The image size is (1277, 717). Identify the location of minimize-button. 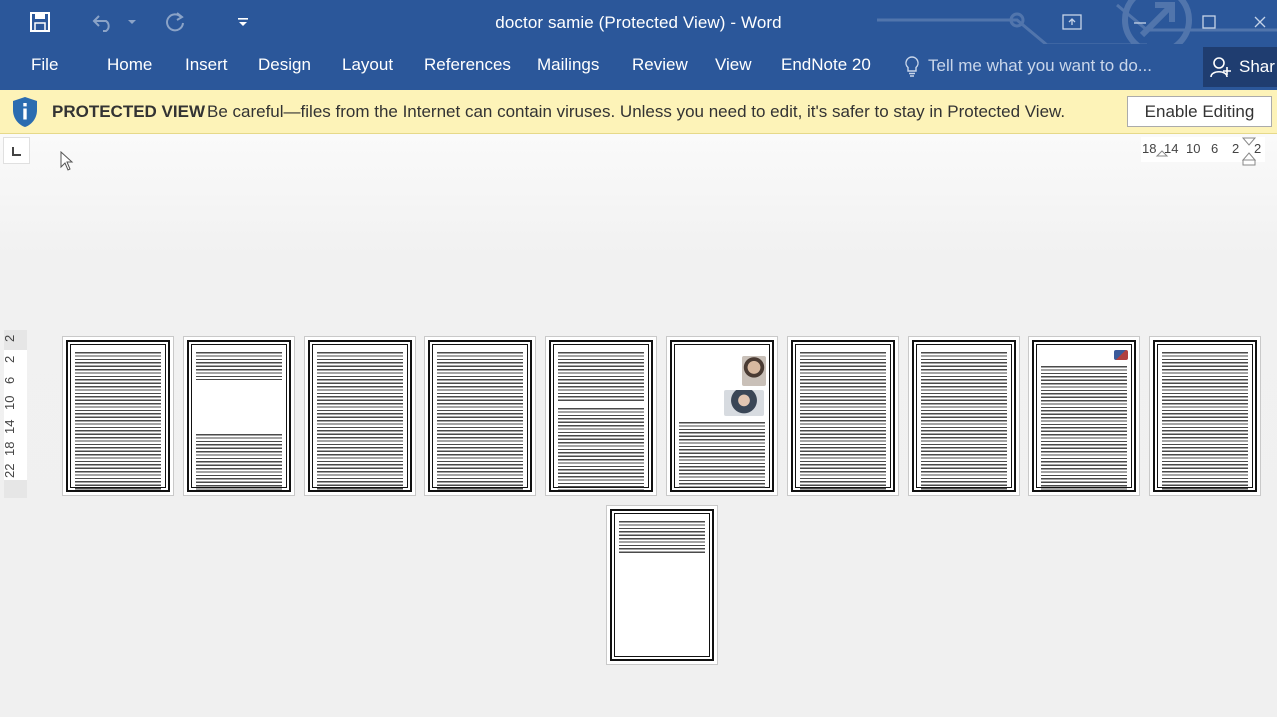
(1140, 22).